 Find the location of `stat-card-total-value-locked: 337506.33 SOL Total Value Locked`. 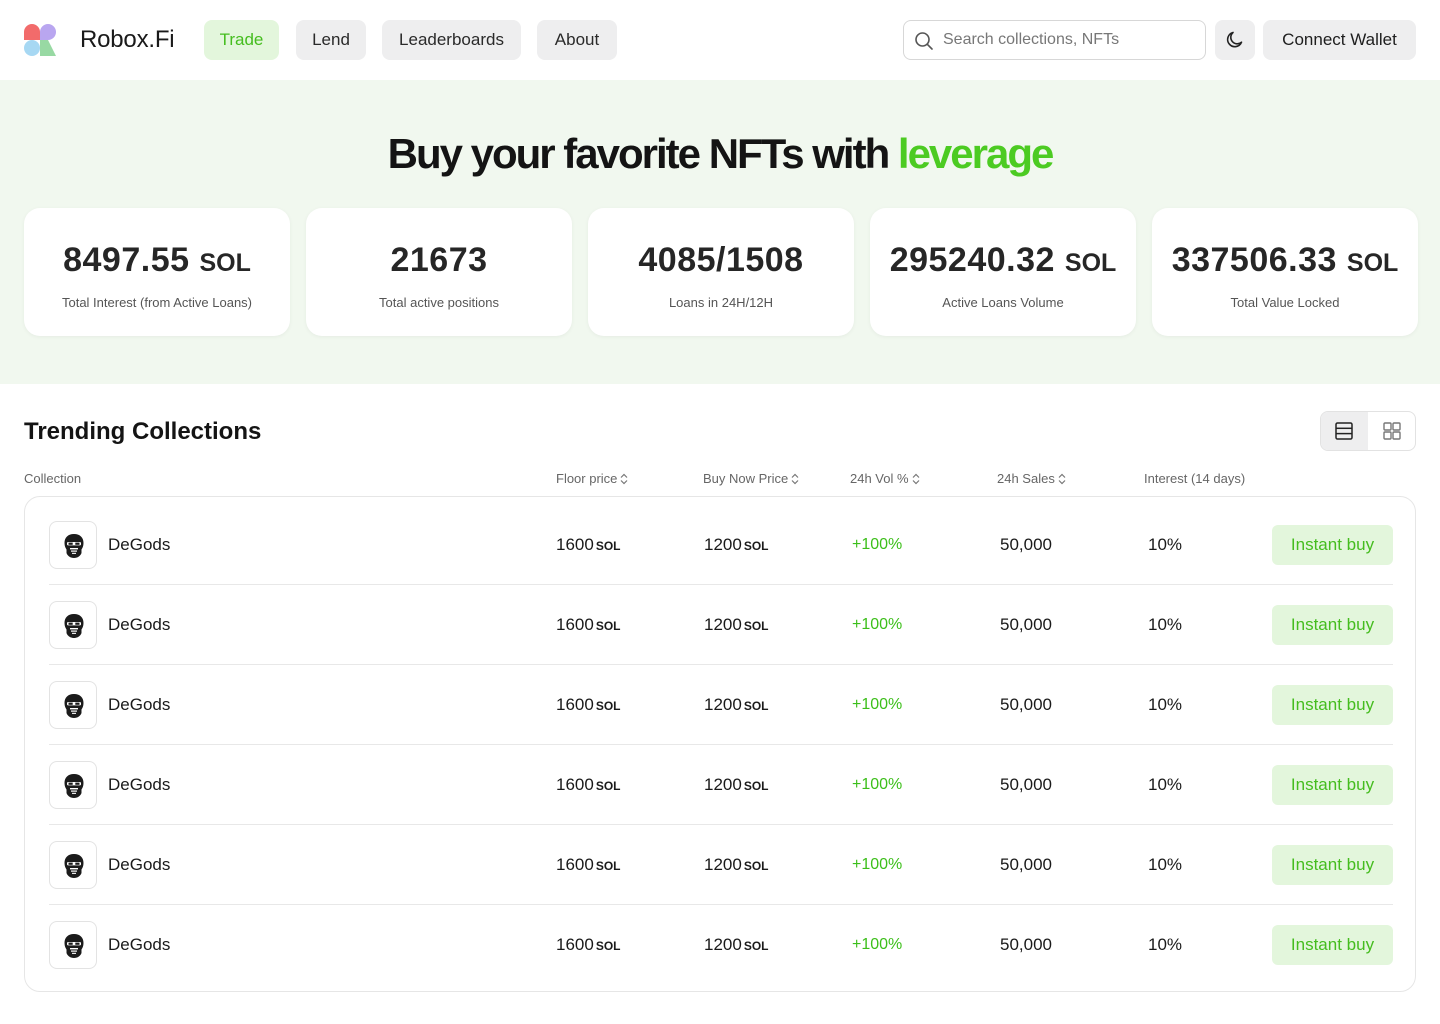

stat-card-total-value-locked: 337506.33 SOL Total Value Locked is located at coordinates (1285, 272).